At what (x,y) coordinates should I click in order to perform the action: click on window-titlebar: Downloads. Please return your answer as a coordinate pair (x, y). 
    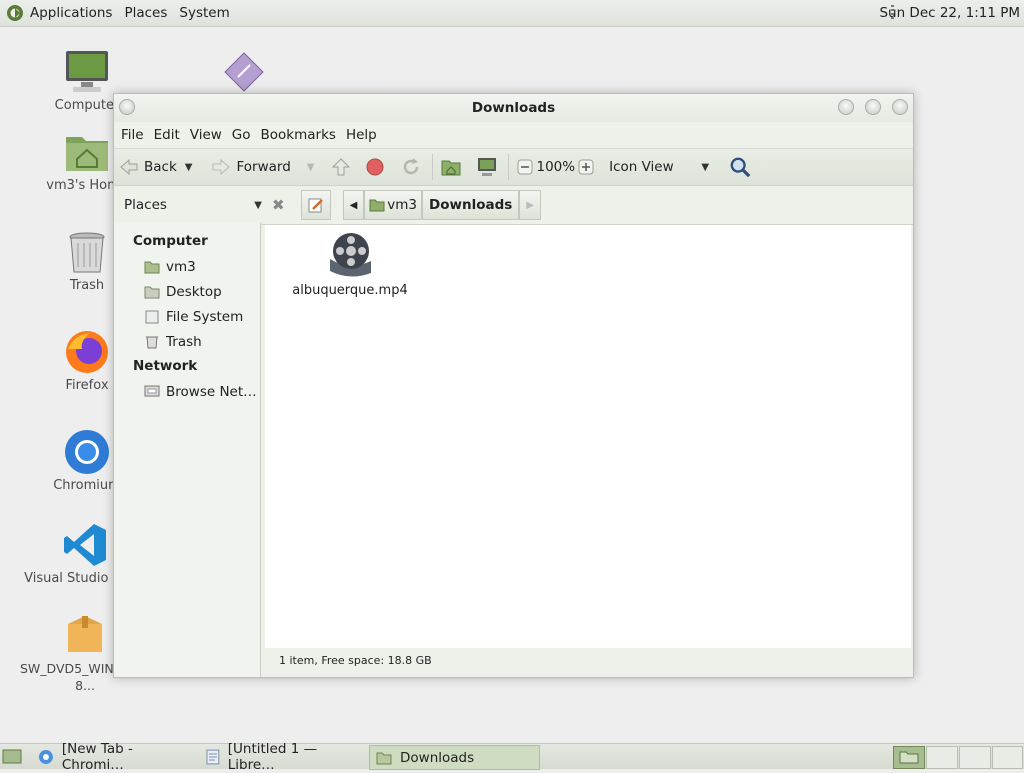
    Looking at the image, I should click on (513, 108).